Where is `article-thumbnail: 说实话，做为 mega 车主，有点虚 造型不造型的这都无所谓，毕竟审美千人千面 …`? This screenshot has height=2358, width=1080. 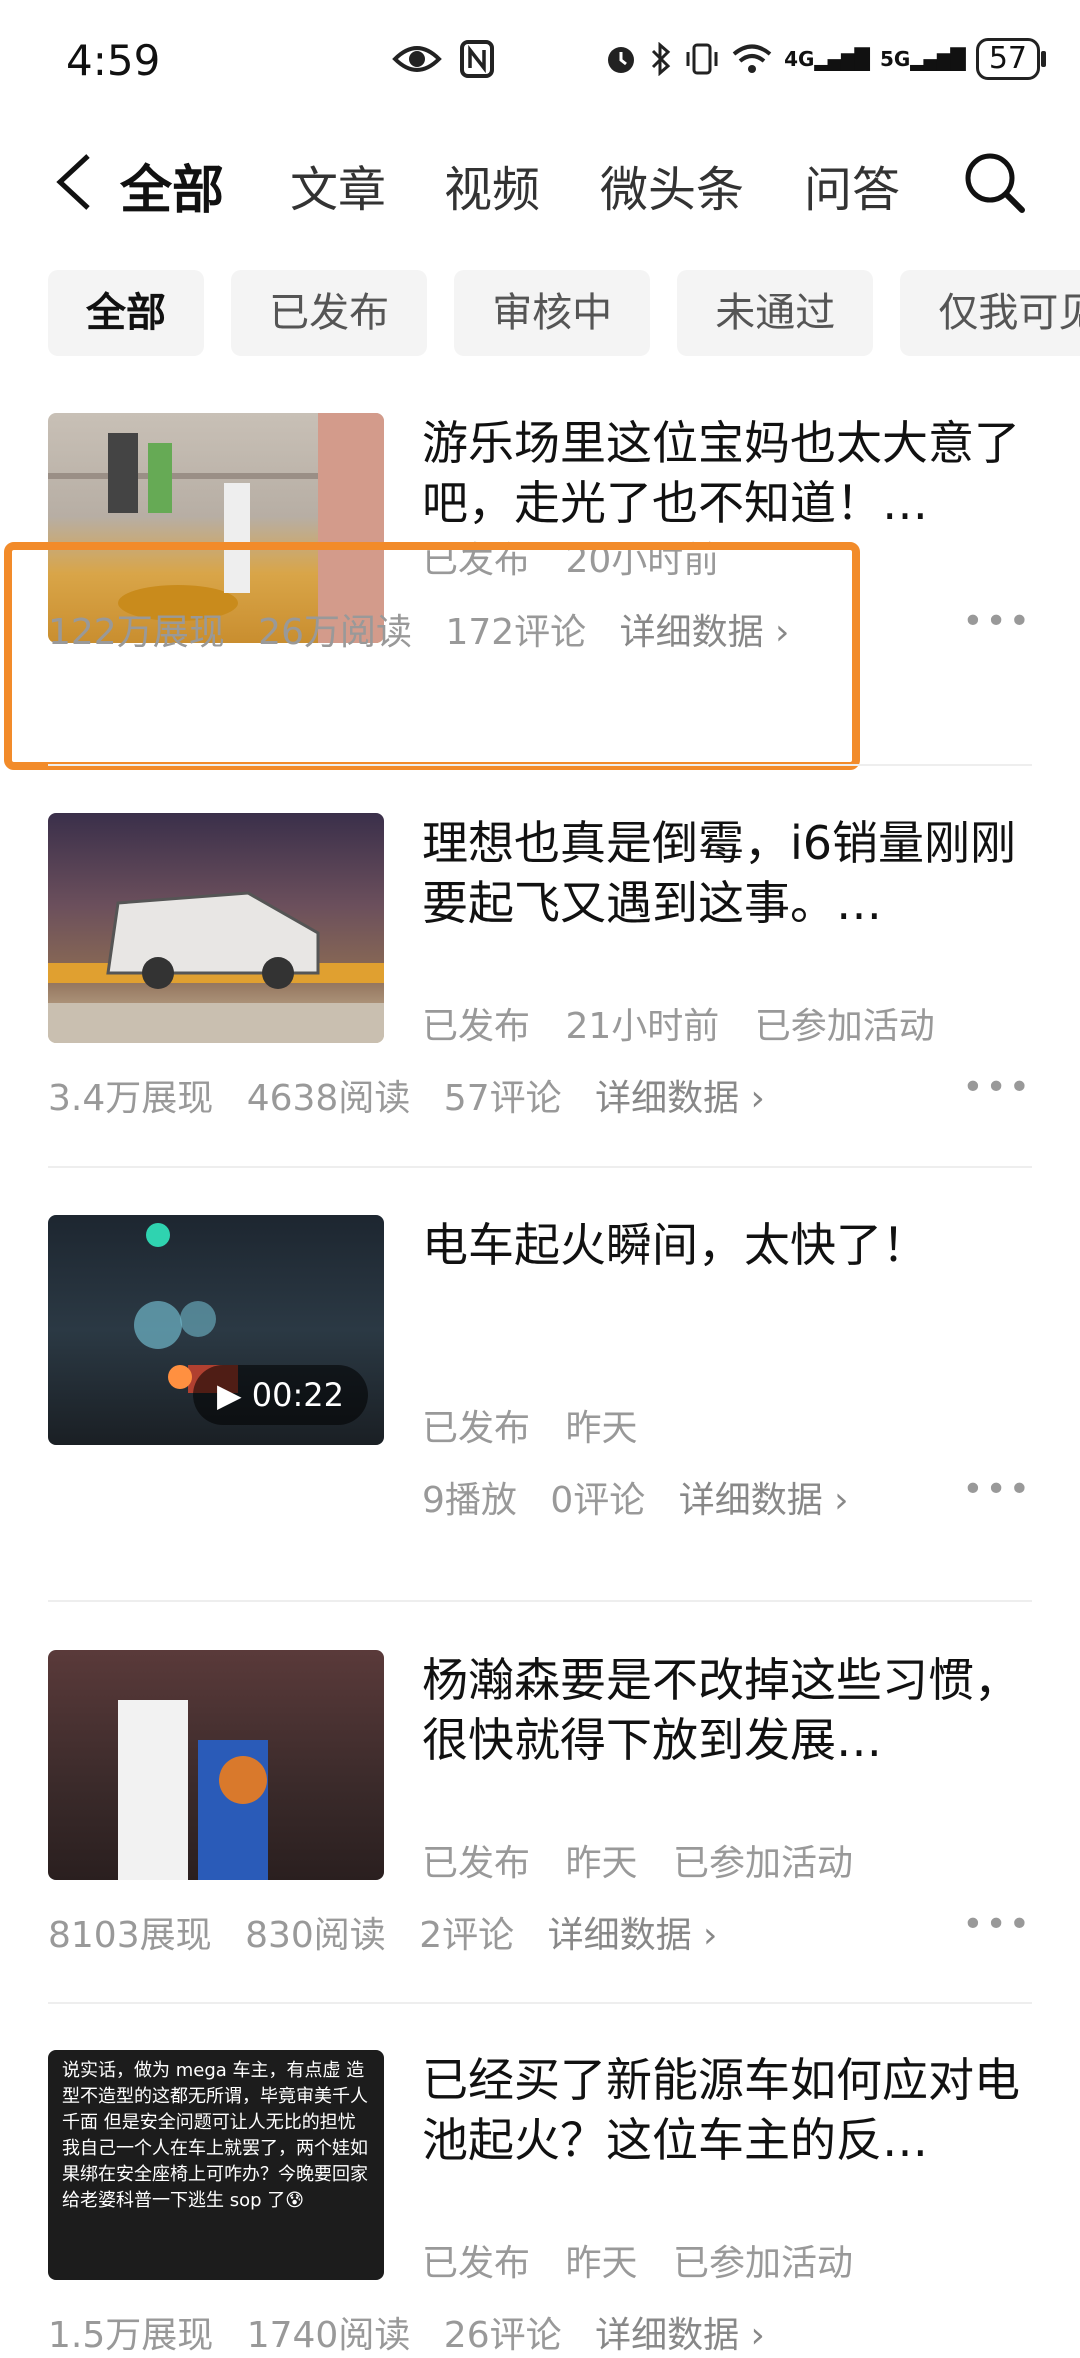 article-thumbnail: 说实话，做为 mega 车主，有点虚 造型不造型的这都无所谓，毕竟审美千人千面 … is located at coordinates (216, 2165).